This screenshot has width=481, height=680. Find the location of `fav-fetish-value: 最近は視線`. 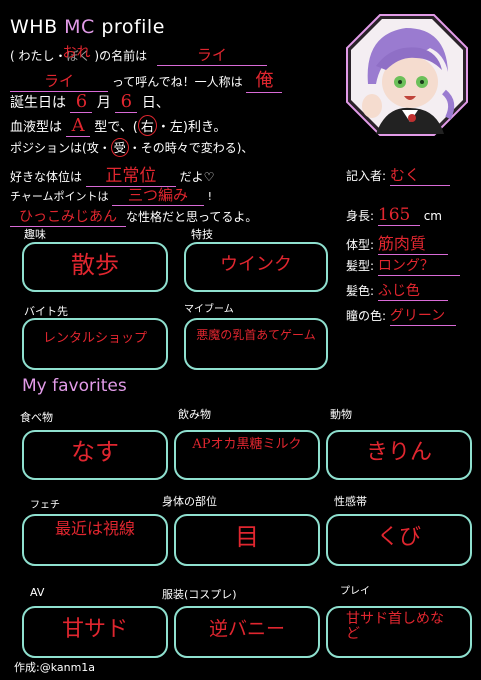

fav-fetish-value: 最近は視線 is located at coordinates (94, 528).